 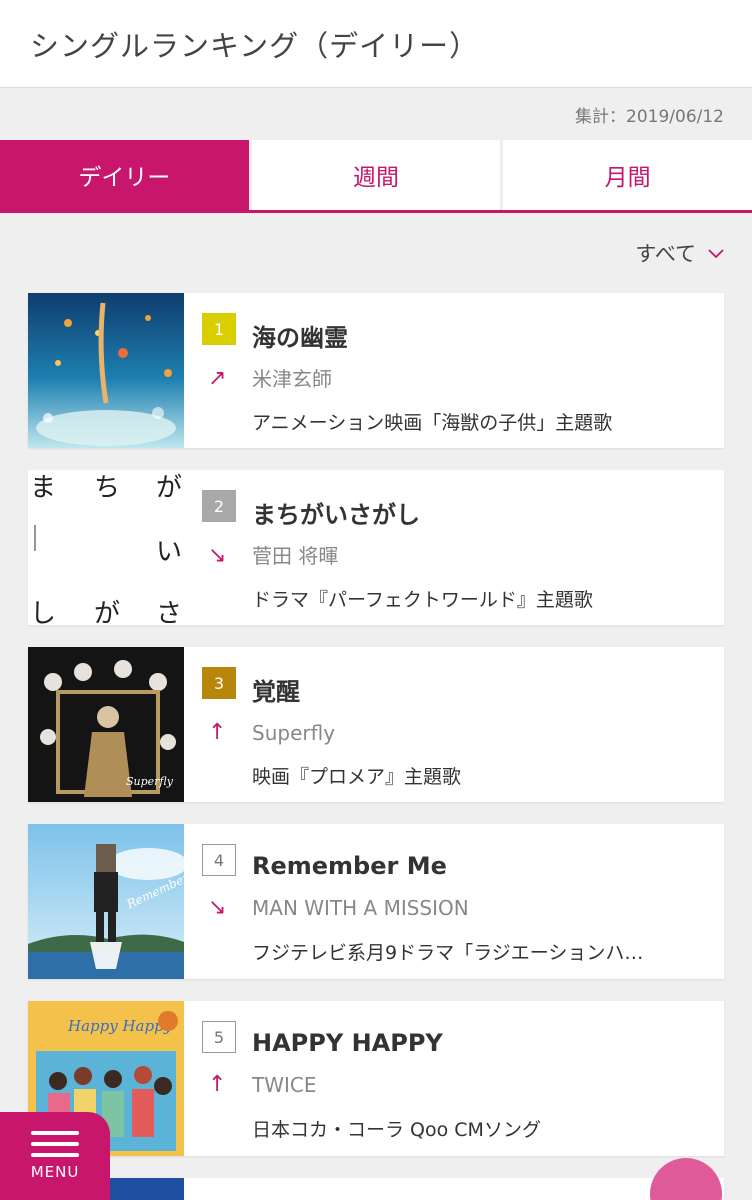 I want to click on rank-badge-1: 1, so click(x=219, y=329).